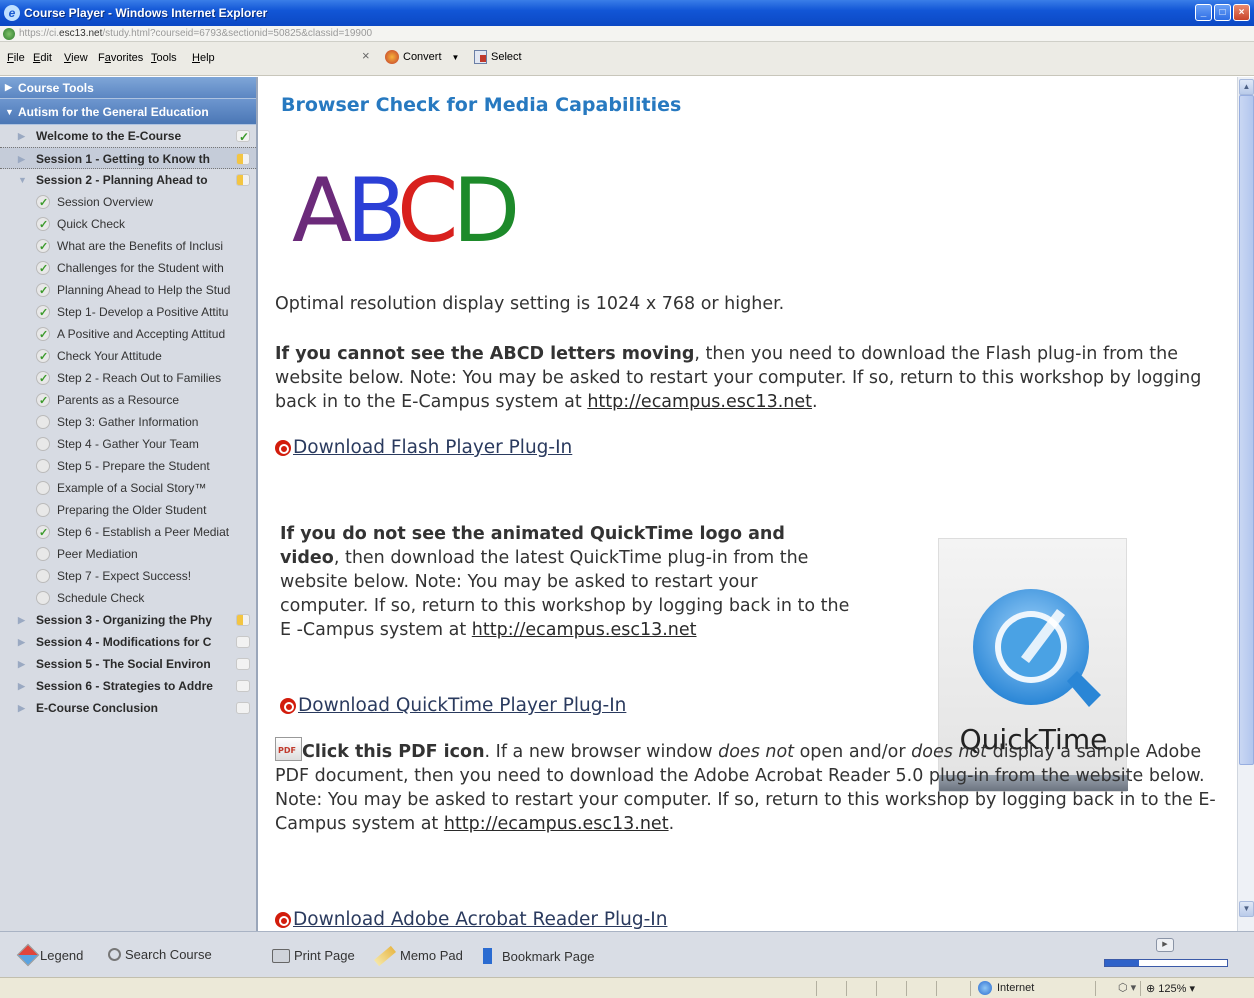  What do you see at coordinates (128, 246) in the screenshot?
I see `sidebar-page-item: What are the Benefits of Inclusi` at bounding box center [128, 246].